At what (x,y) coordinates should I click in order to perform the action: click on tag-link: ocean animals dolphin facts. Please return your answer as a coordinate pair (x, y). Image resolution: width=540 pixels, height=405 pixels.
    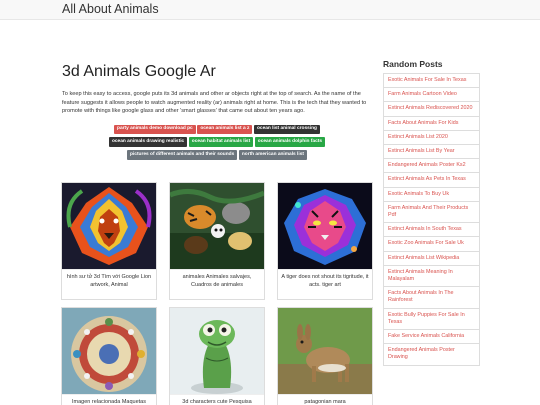
    Looking at the image, I should click on (290, 142).